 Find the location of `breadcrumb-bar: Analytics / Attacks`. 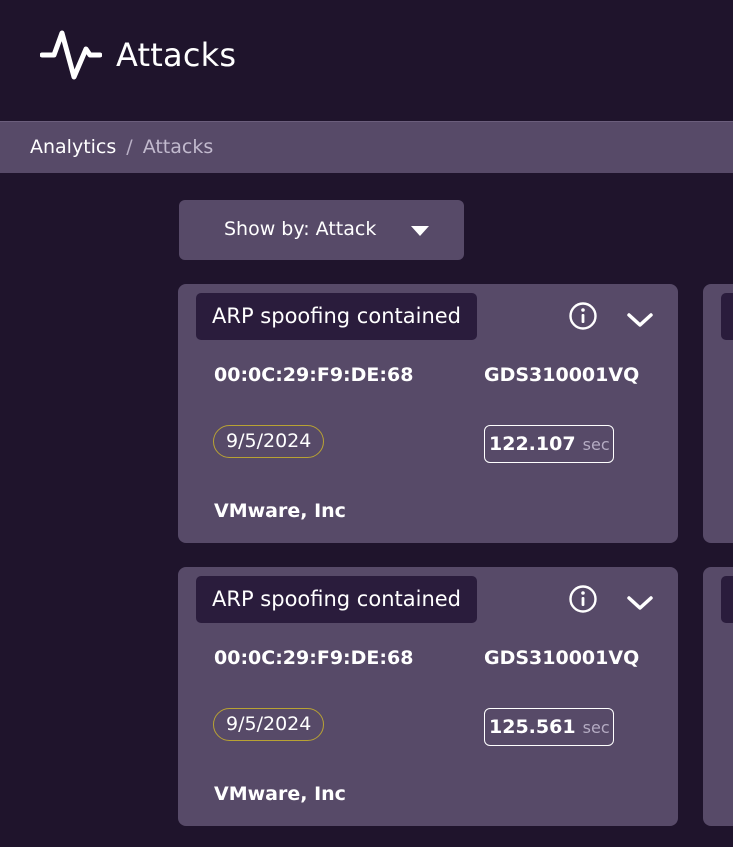

breadcrumb-bar: Analytics / Attacks is located at coordinates (366, 147).